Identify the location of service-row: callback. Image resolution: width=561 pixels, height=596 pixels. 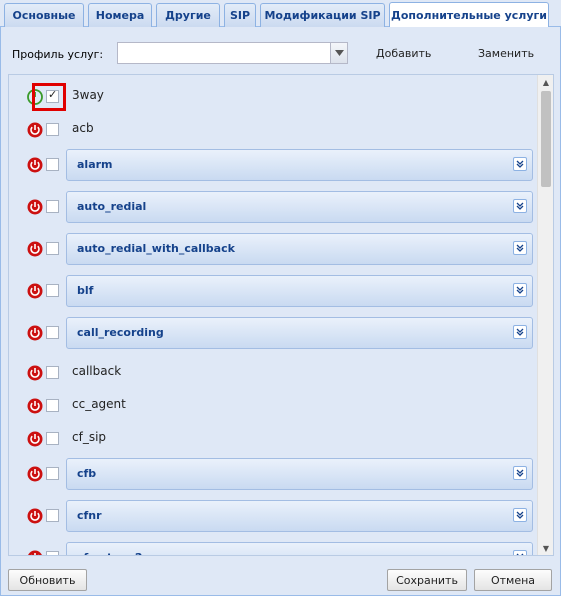
(273, 373).